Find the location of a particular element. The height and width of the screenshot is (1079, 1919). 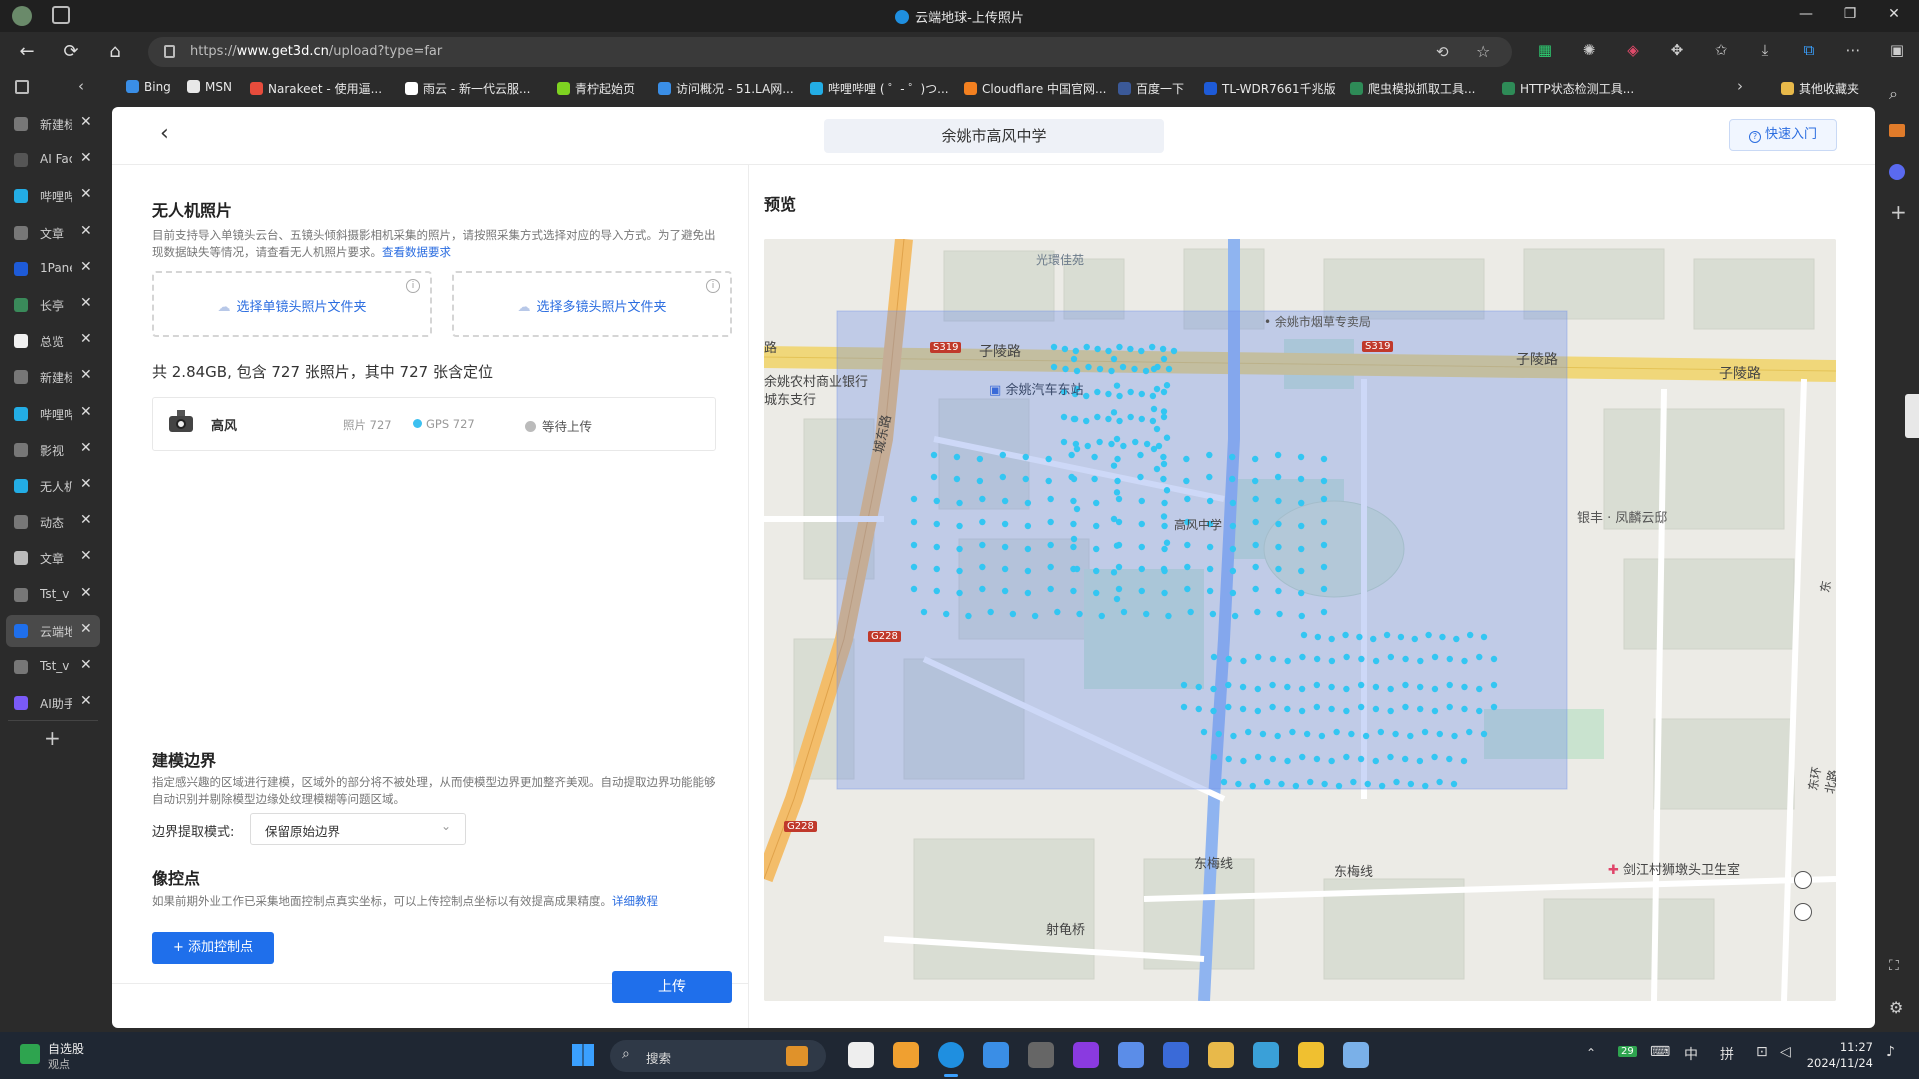

close-window-button: ✕ is located at coordinates (1894, 16).